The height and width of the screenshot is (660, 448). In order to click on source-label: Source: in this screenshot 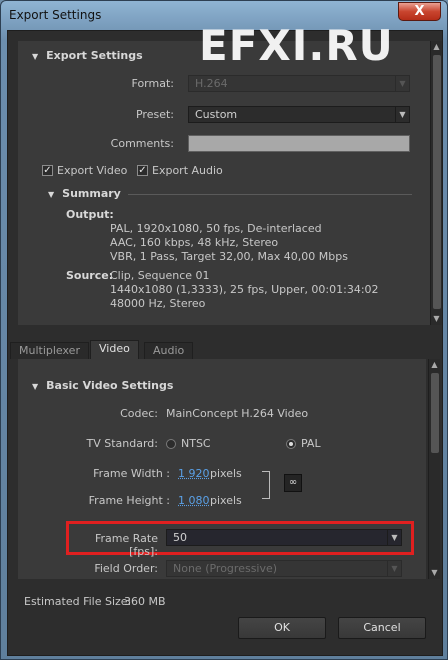, I will do `click(90, 275)`.